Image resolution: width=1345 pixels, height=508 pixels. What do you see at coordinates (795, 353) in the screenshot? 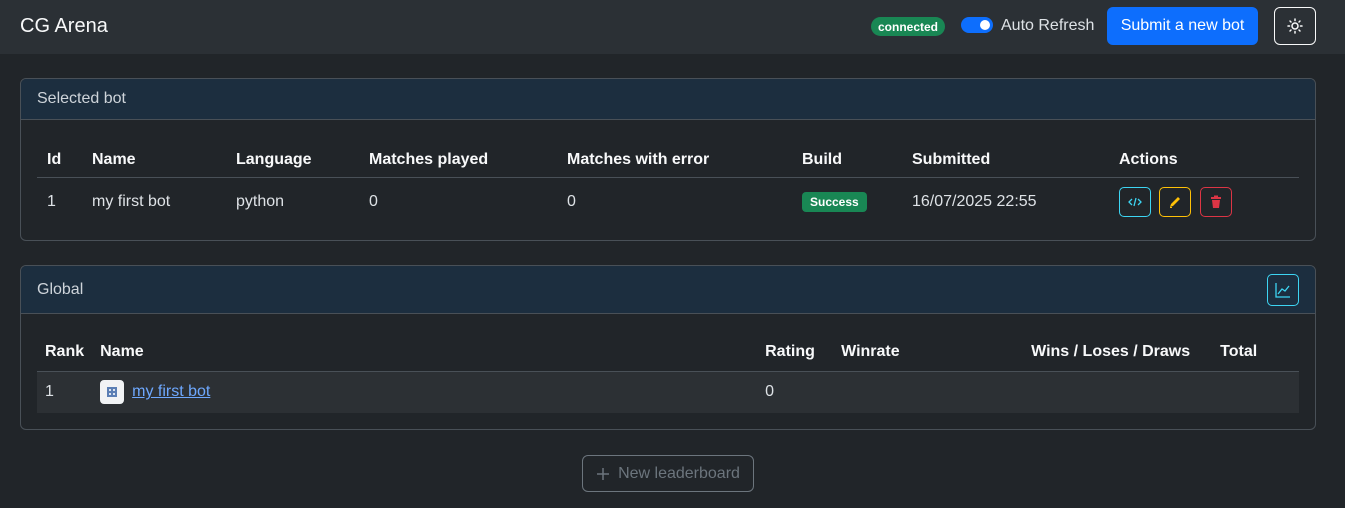
I see `col-rating: Rating` at bounding box center [795, 353].